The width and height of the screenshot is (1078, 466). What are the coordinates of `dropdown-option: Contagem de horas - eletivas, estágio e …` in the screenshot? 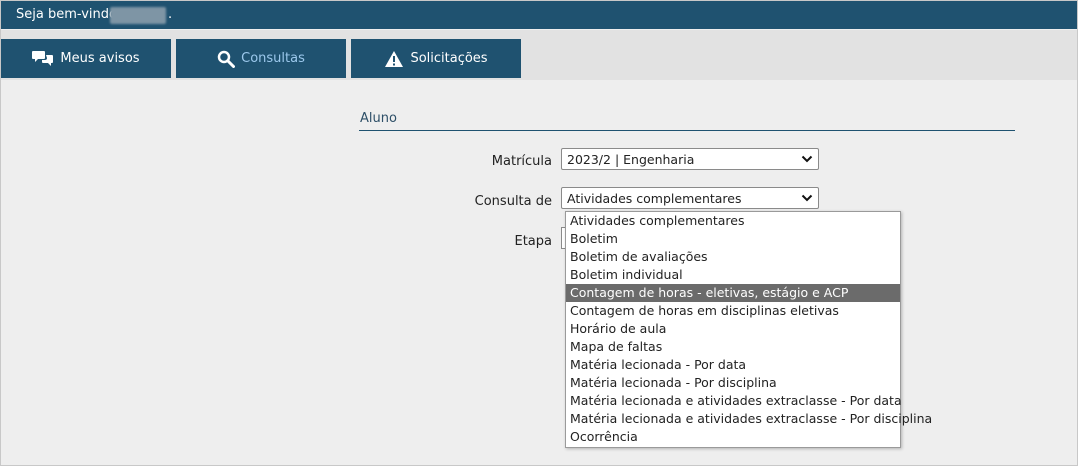 It's located at (733, 293).